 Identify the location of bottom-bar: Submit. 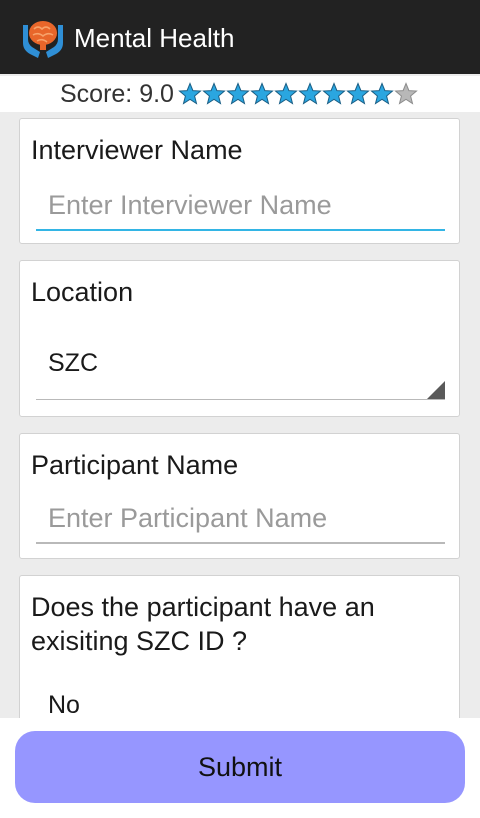
(240, 768).